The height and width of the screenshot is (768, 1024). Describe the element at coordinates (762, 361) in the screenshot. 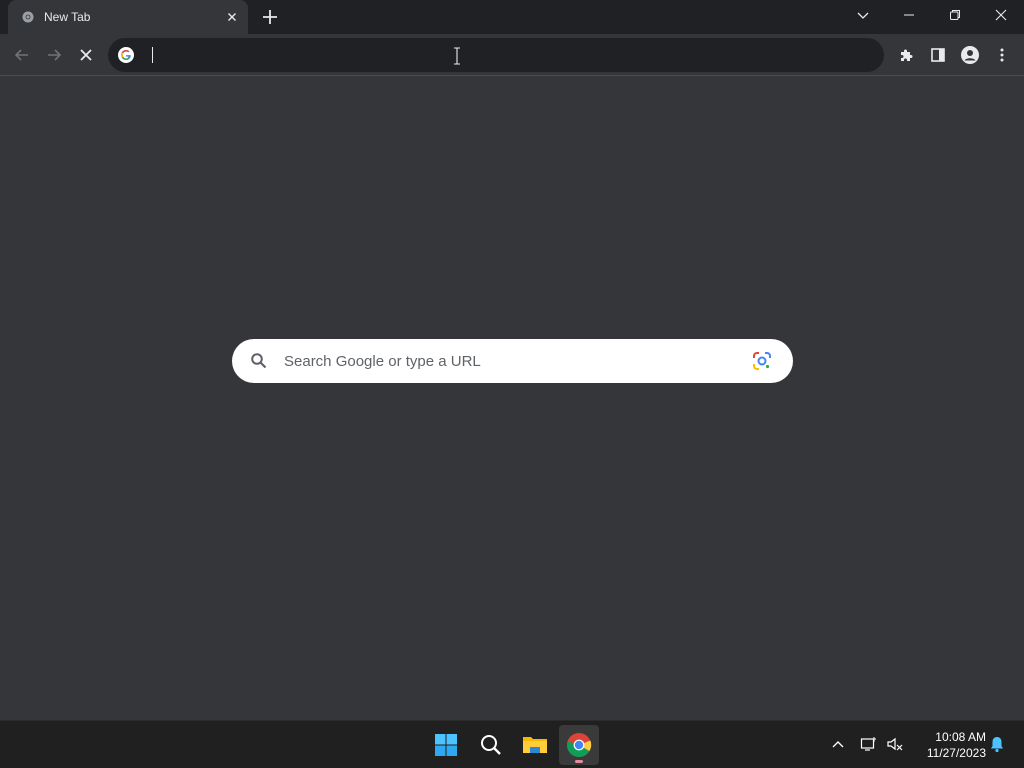

I see `google-lens-icon` at that location.